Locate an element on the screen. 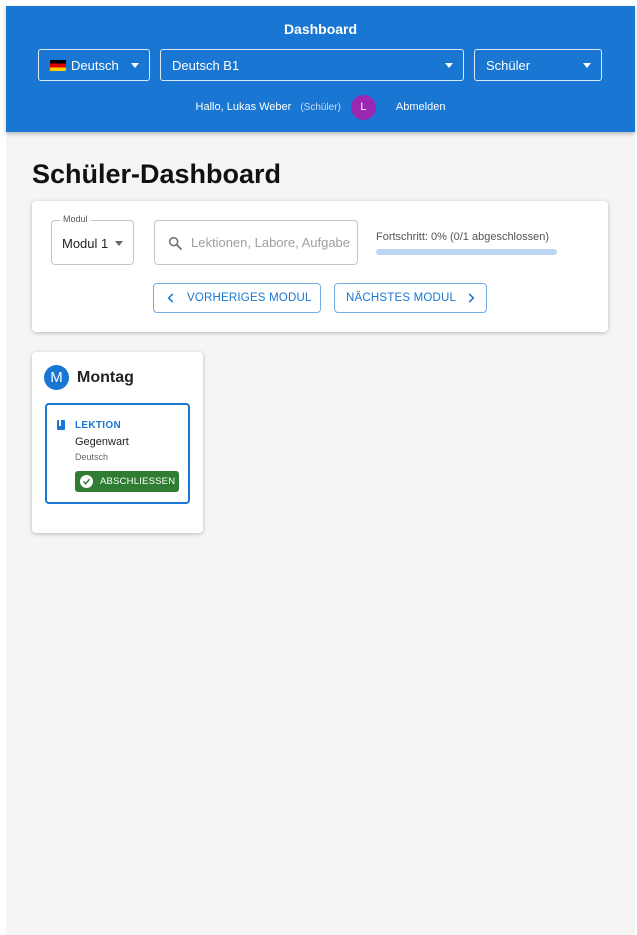 Image resolution: width=637 pixels, height=935 pixels. language-select: Deutsch is located at coordinates (94, 65).